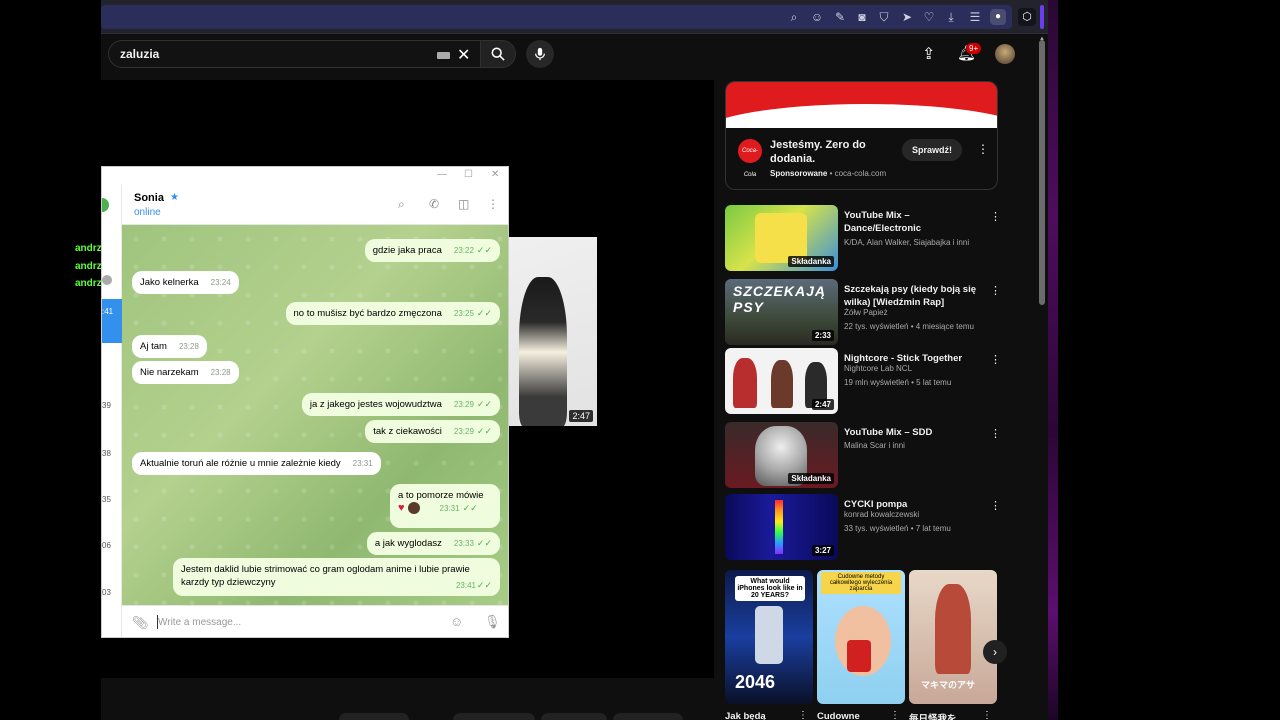  I want to click on search-input: zaluzia, so click(139, 54).